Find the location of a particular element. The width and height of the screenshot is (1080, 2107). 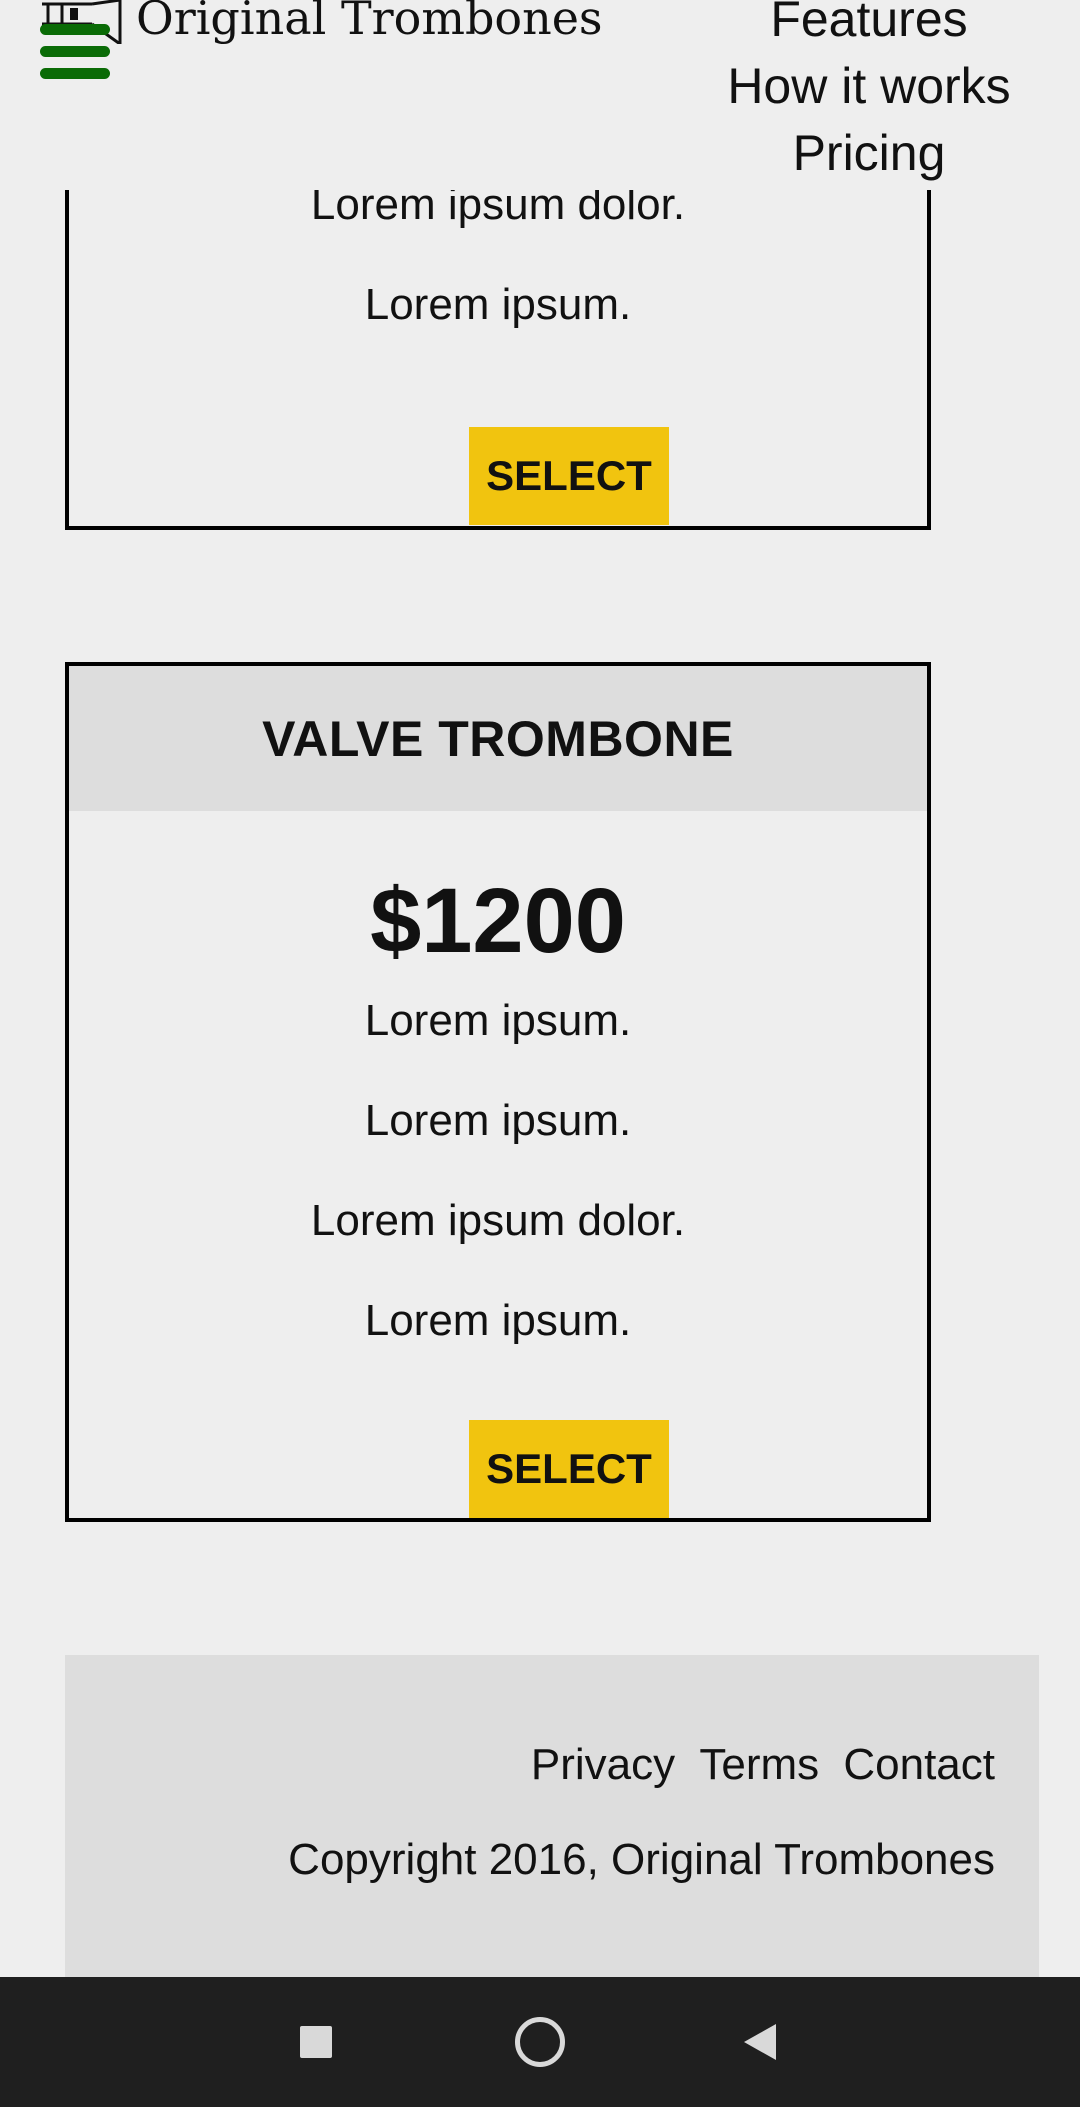

logo-text: Original Trombones is located at coordinates (369, 24).